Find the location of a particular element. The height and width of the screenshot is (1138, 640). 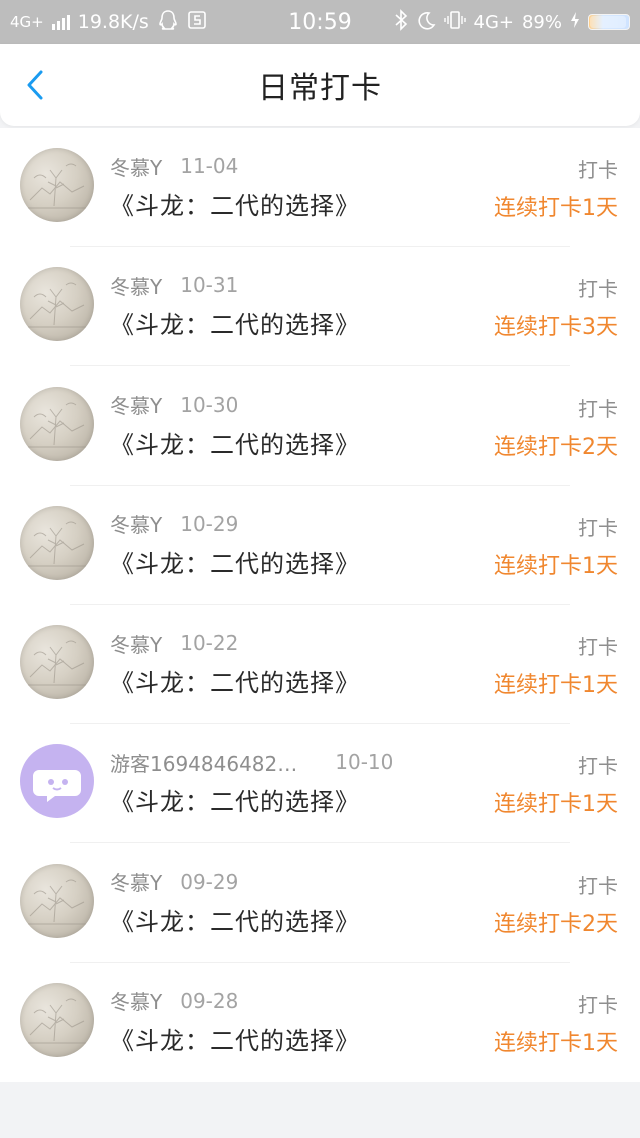

qq-icon is located at coordinates (168, 22).